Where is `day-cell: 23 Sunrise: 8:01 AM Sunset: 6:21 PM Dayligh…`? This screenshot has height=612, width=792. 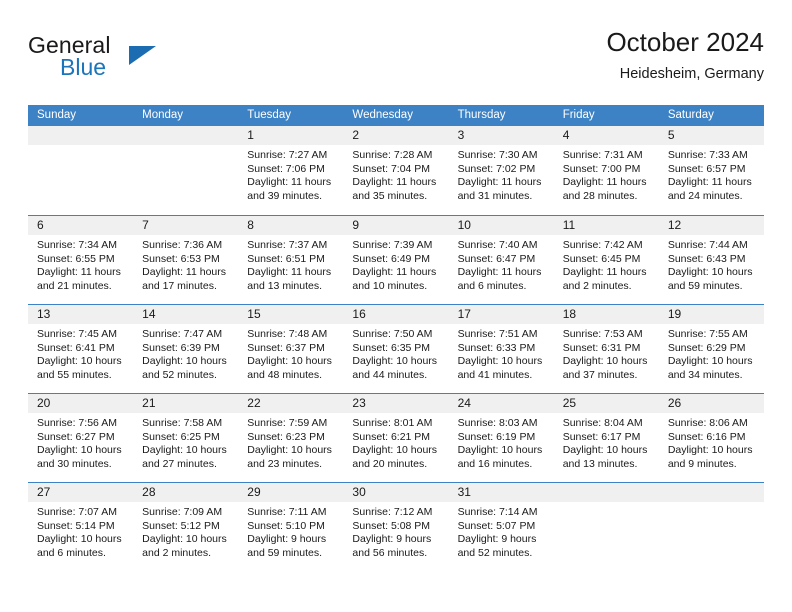 day-cell: 23 Sunrise: 8:01 AM Sunset: 6:21 PM Dayligh… is located at coordinates (396, 438).